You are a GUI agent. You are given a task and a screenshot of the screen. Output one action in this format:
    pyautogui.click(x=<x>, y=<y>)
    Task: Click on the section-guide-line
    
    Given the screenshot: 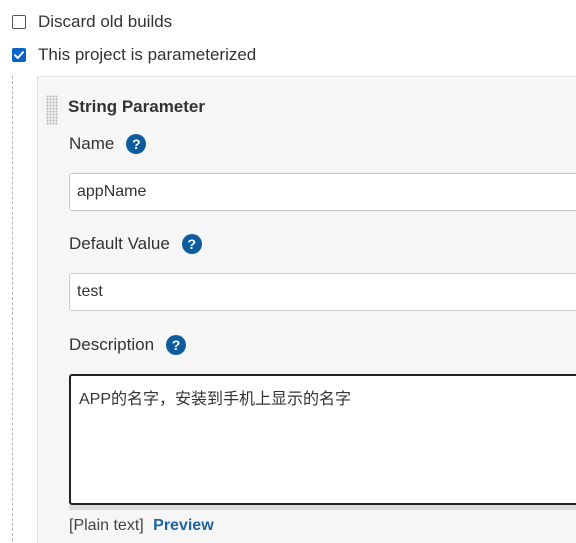 What is the action you would take?
    pyautogui.click(x=12, y=309)
    